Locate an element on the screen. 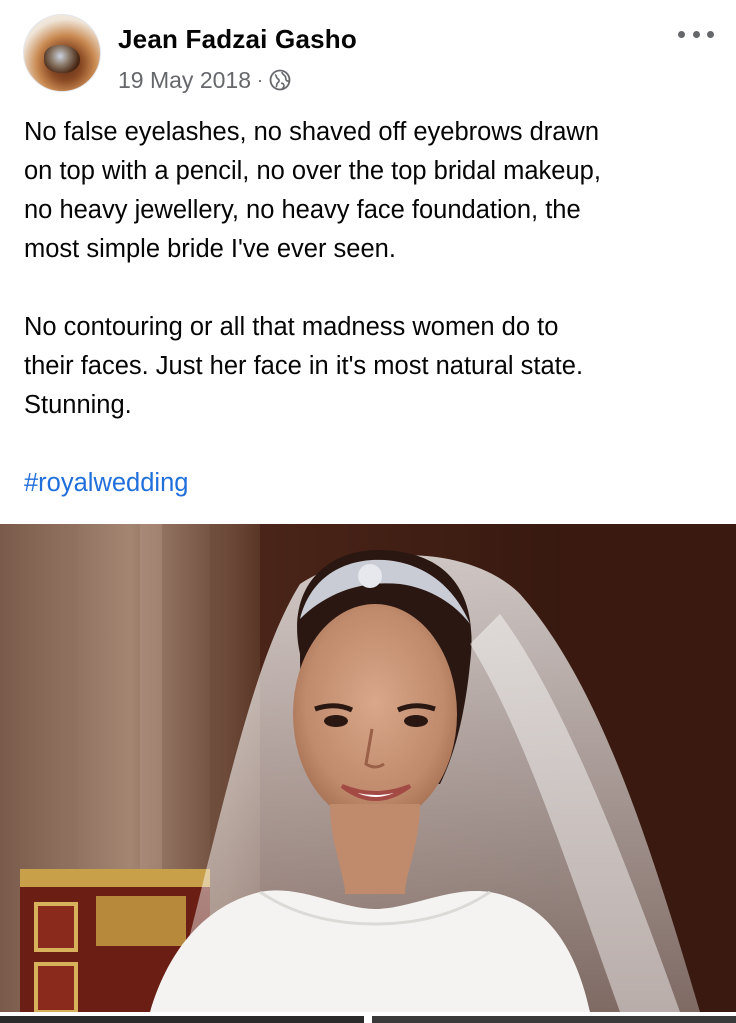 The image size is (736, 1023). hashtag-link: #royalwedding is located at coordinates (106, 483).